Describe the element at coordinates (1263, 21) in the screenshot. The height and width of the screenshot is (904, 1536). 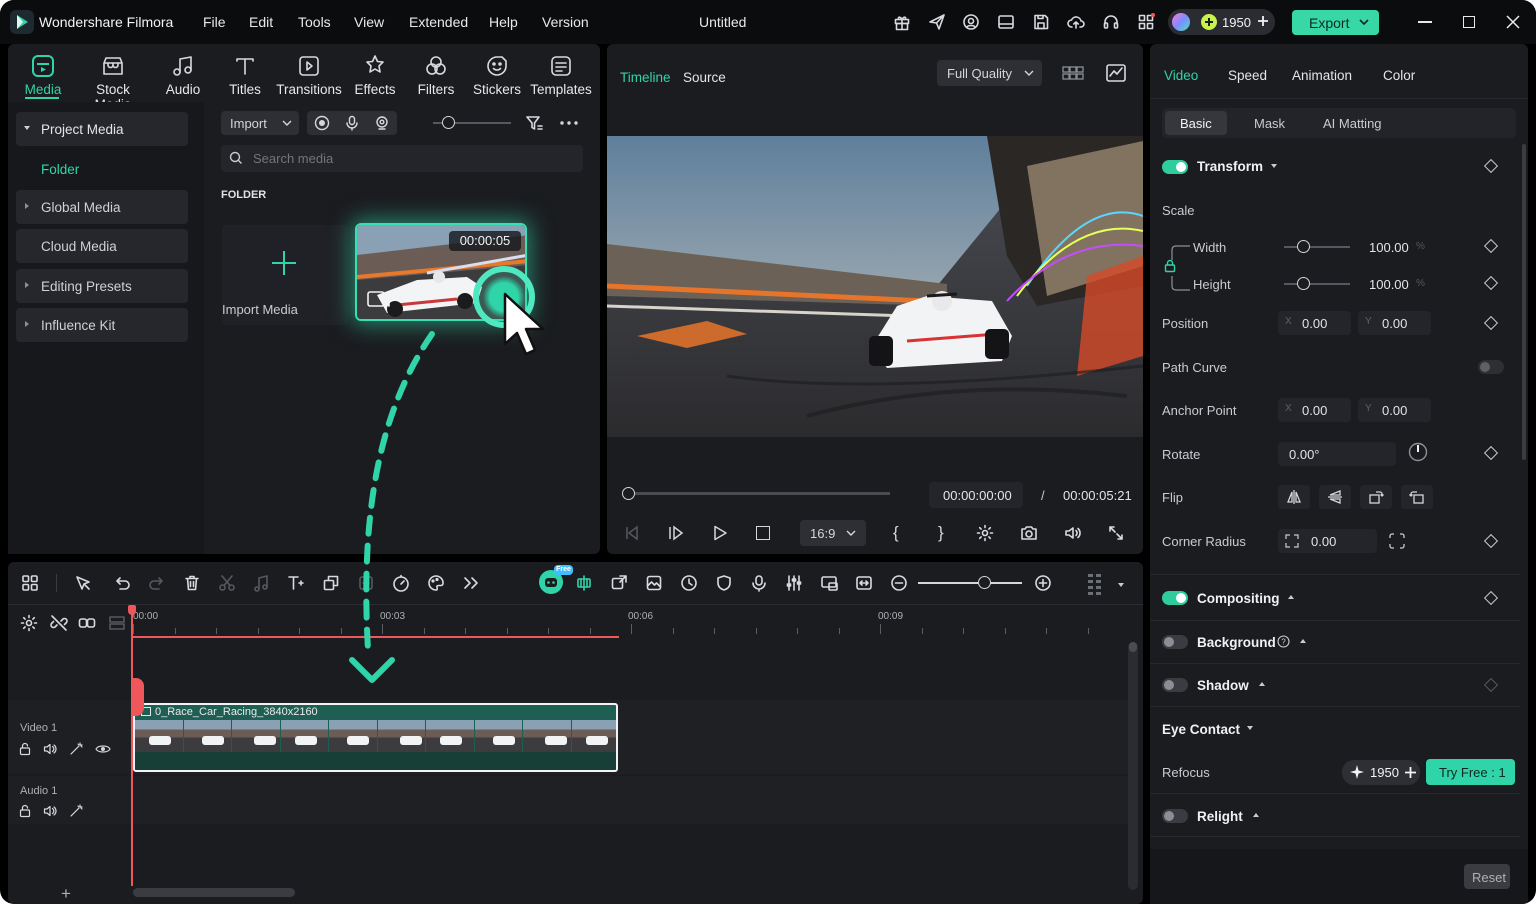
I see `add-credits-icon` at that location.